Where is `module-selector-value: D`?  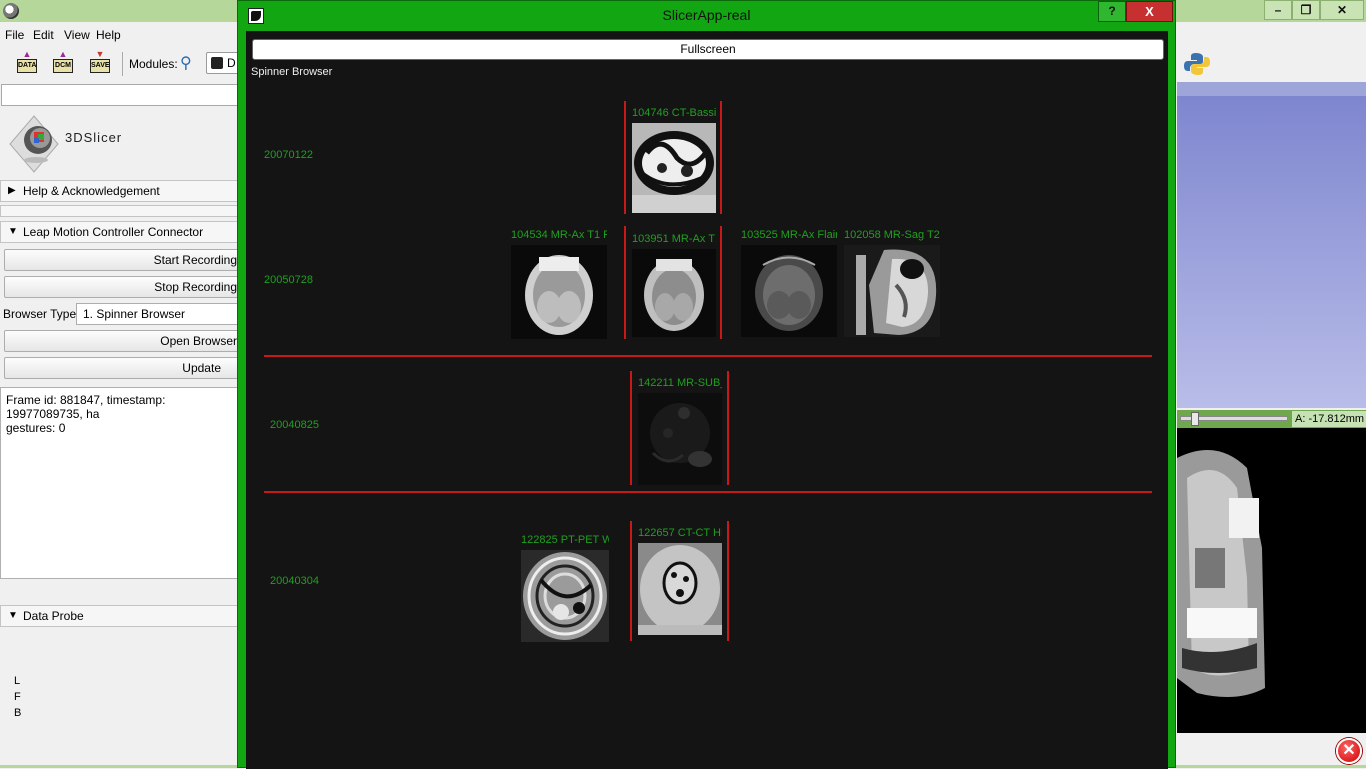
module-selector-value: D is located at coordinates (231, 63).